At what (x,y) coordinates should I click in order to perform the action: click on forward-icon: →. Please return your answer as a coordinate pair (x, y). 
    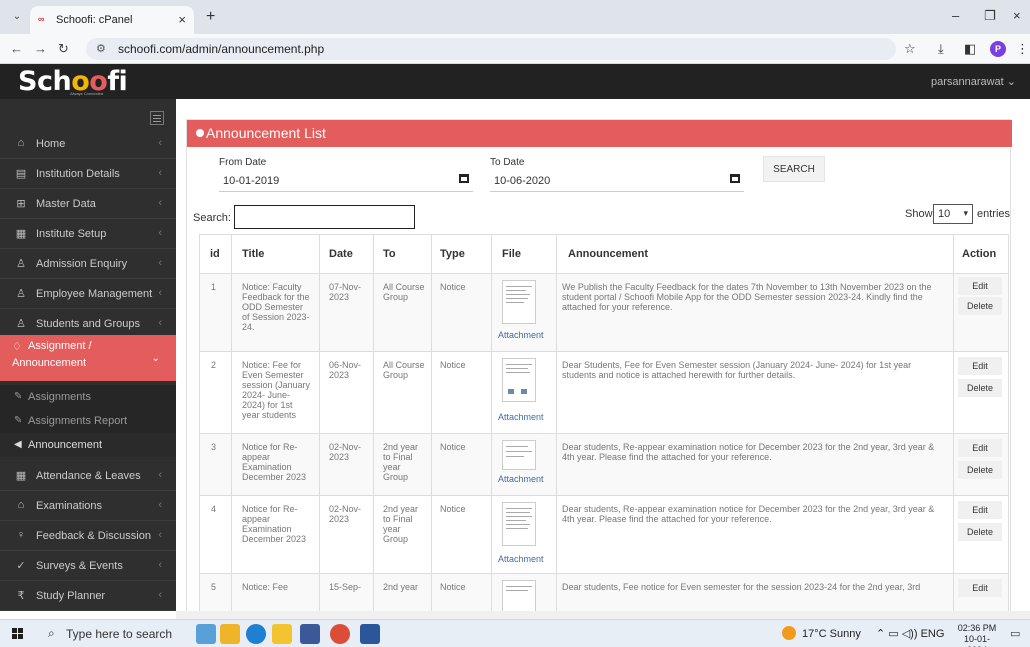
    Looking at the image, I should click on (40, 48).